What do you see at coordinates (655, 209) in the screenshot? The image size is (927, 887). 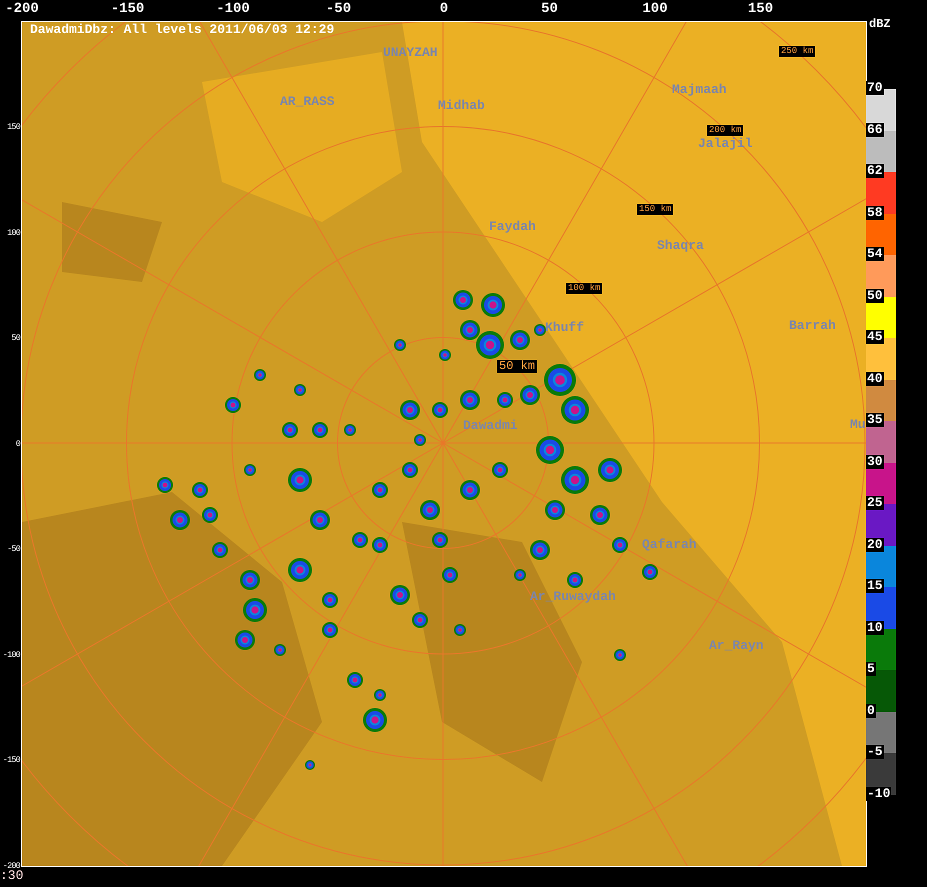 I see `range-label: 150 km` at bounding box center [655, 209].